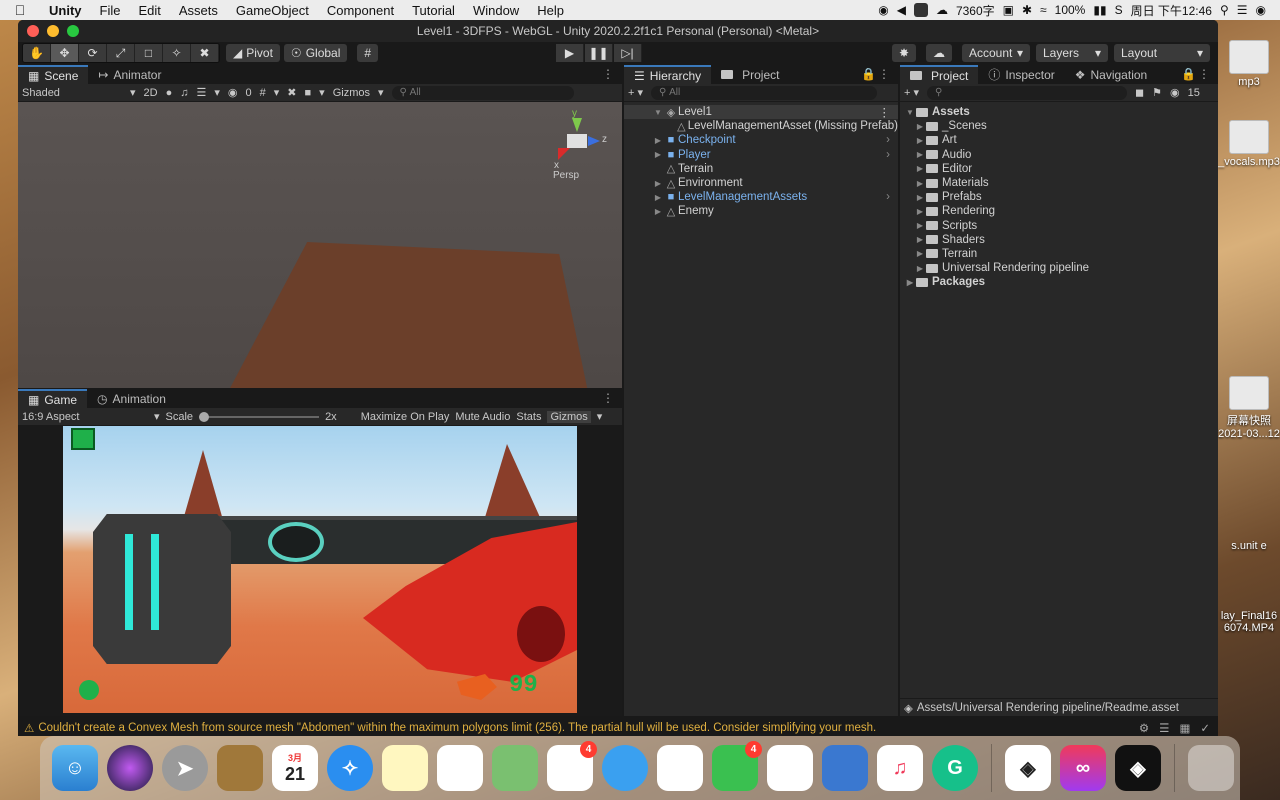 This screenshot has width=1280, height=800. I want to click on folder-item: ▶ Art, so click(1061, 140).